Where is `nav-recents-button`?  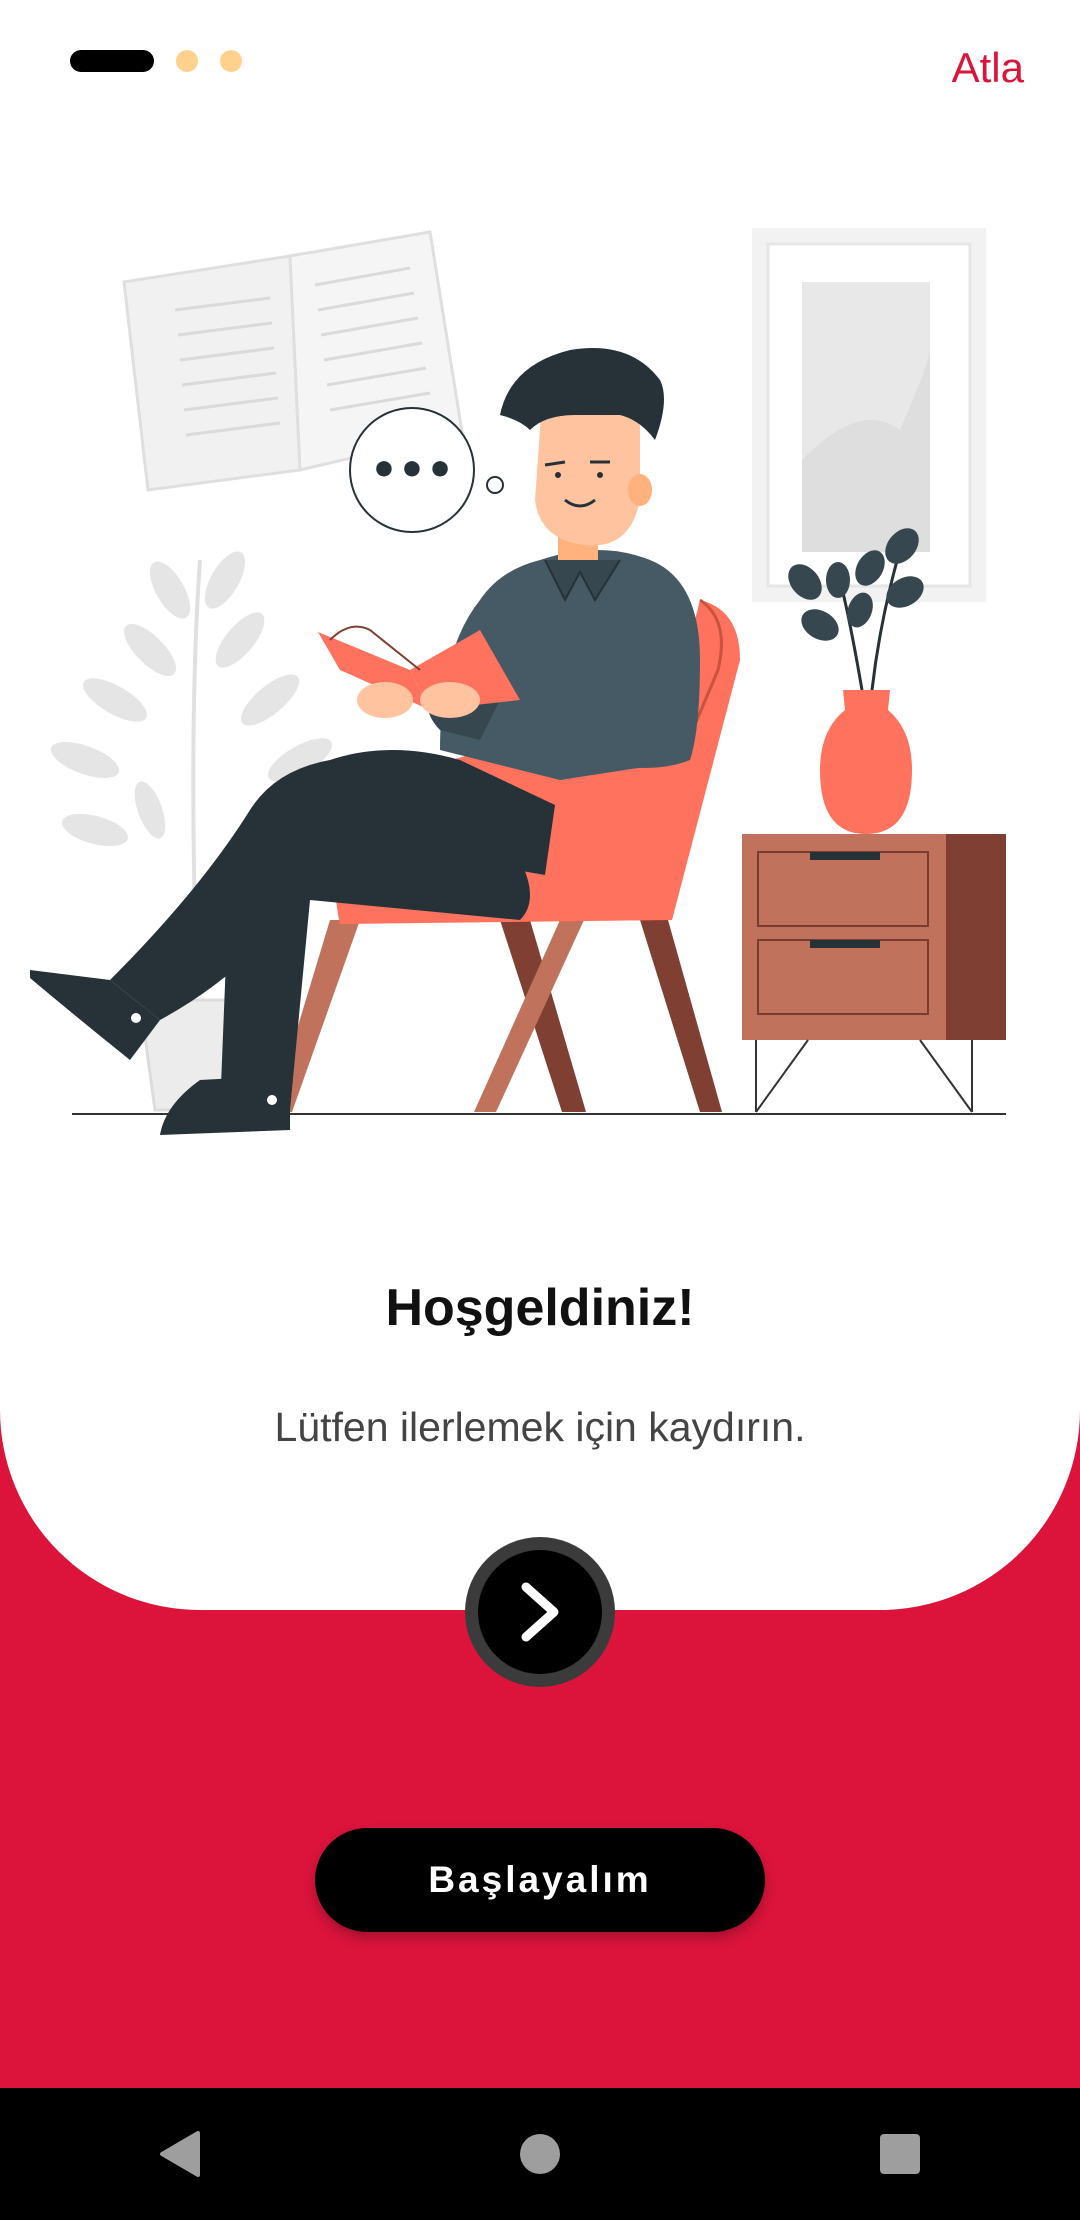 nav-recents-button is located at coordinates (900, 2154).